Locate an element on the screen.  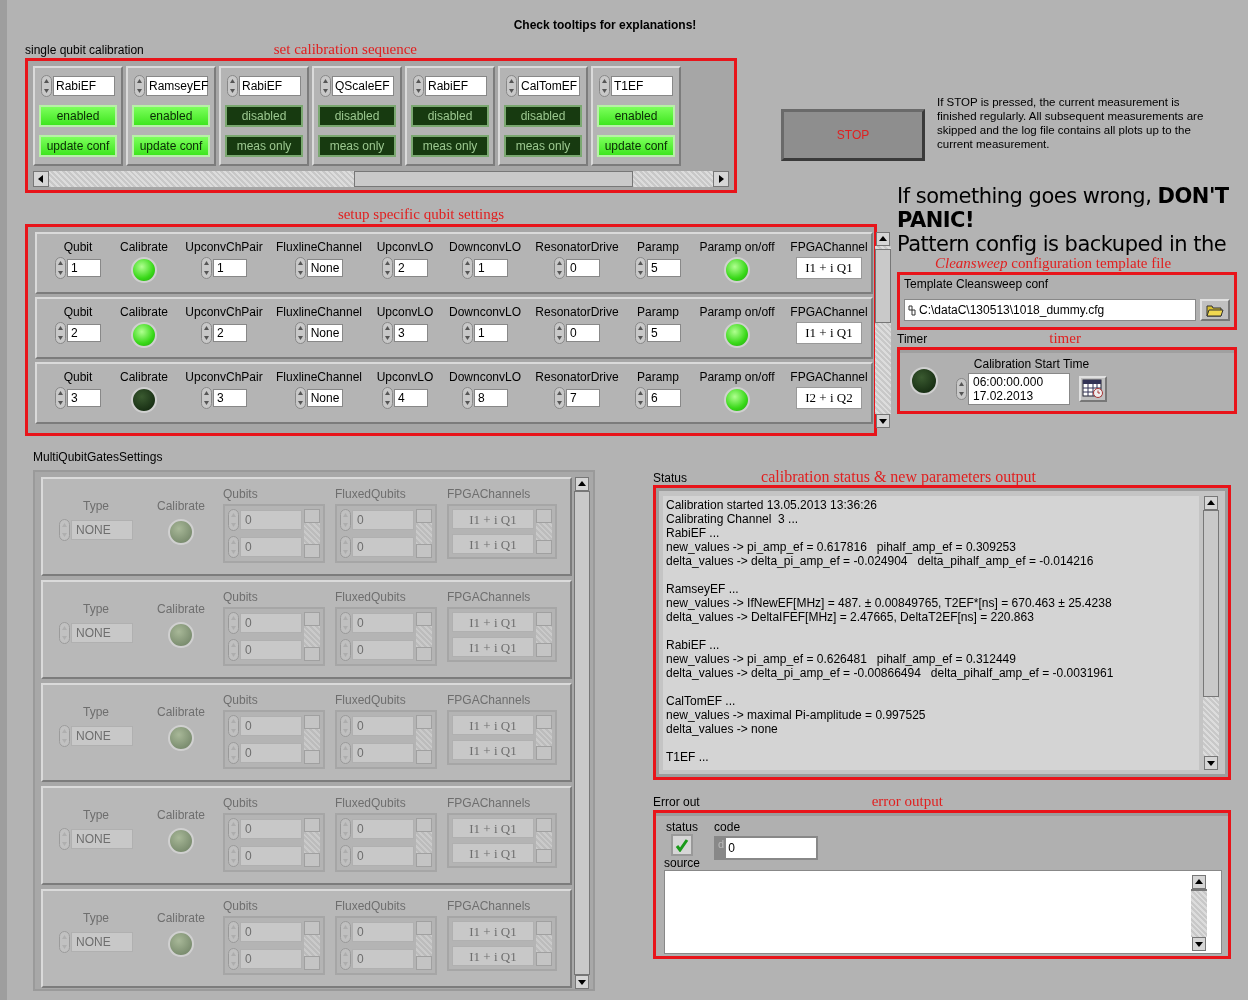
led-indicator is located at coordinates (144, 400).